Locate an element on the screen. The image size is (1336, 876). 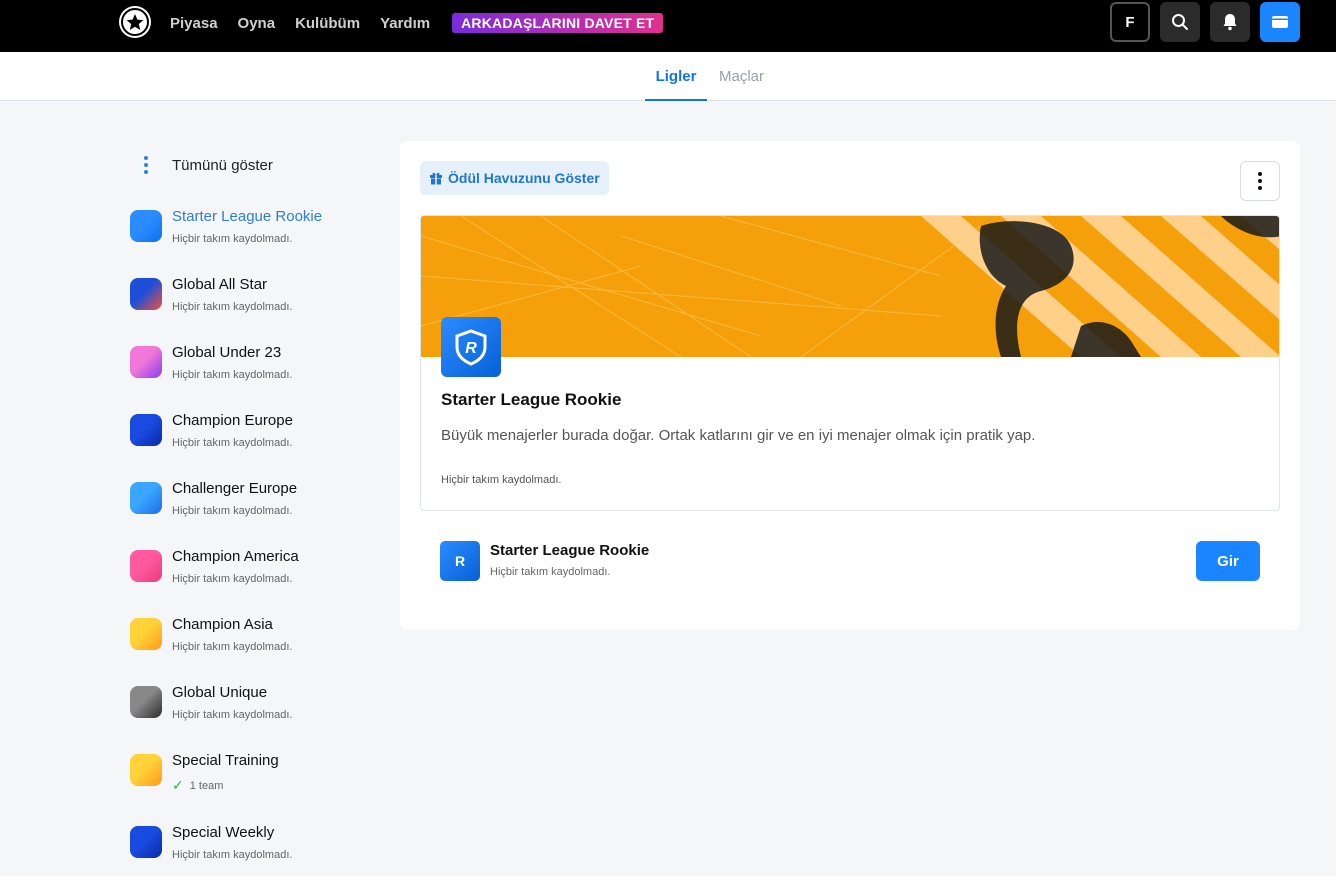
search-button is located at coordinates (1180, 22).